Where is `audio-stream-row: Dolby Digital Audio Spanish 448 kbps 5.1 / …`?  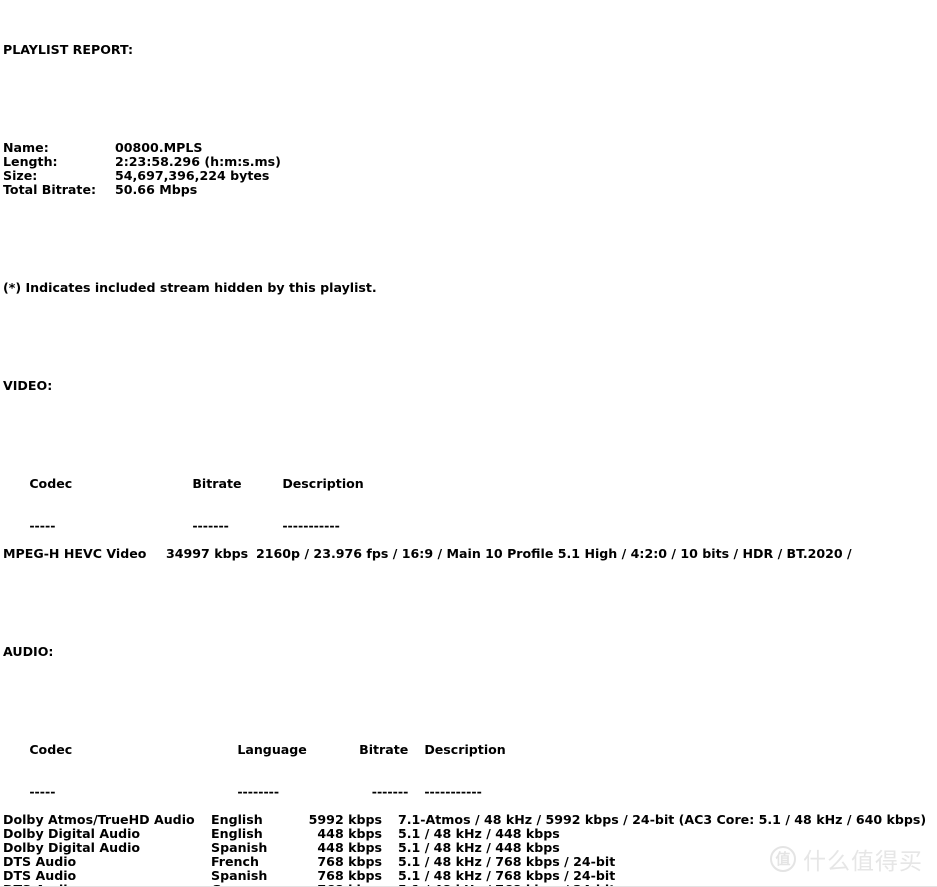 audio-stream-row: Dolby Digital Audio Spanish 448 kbps 5.1 / … is located at coordinates (470, 848).